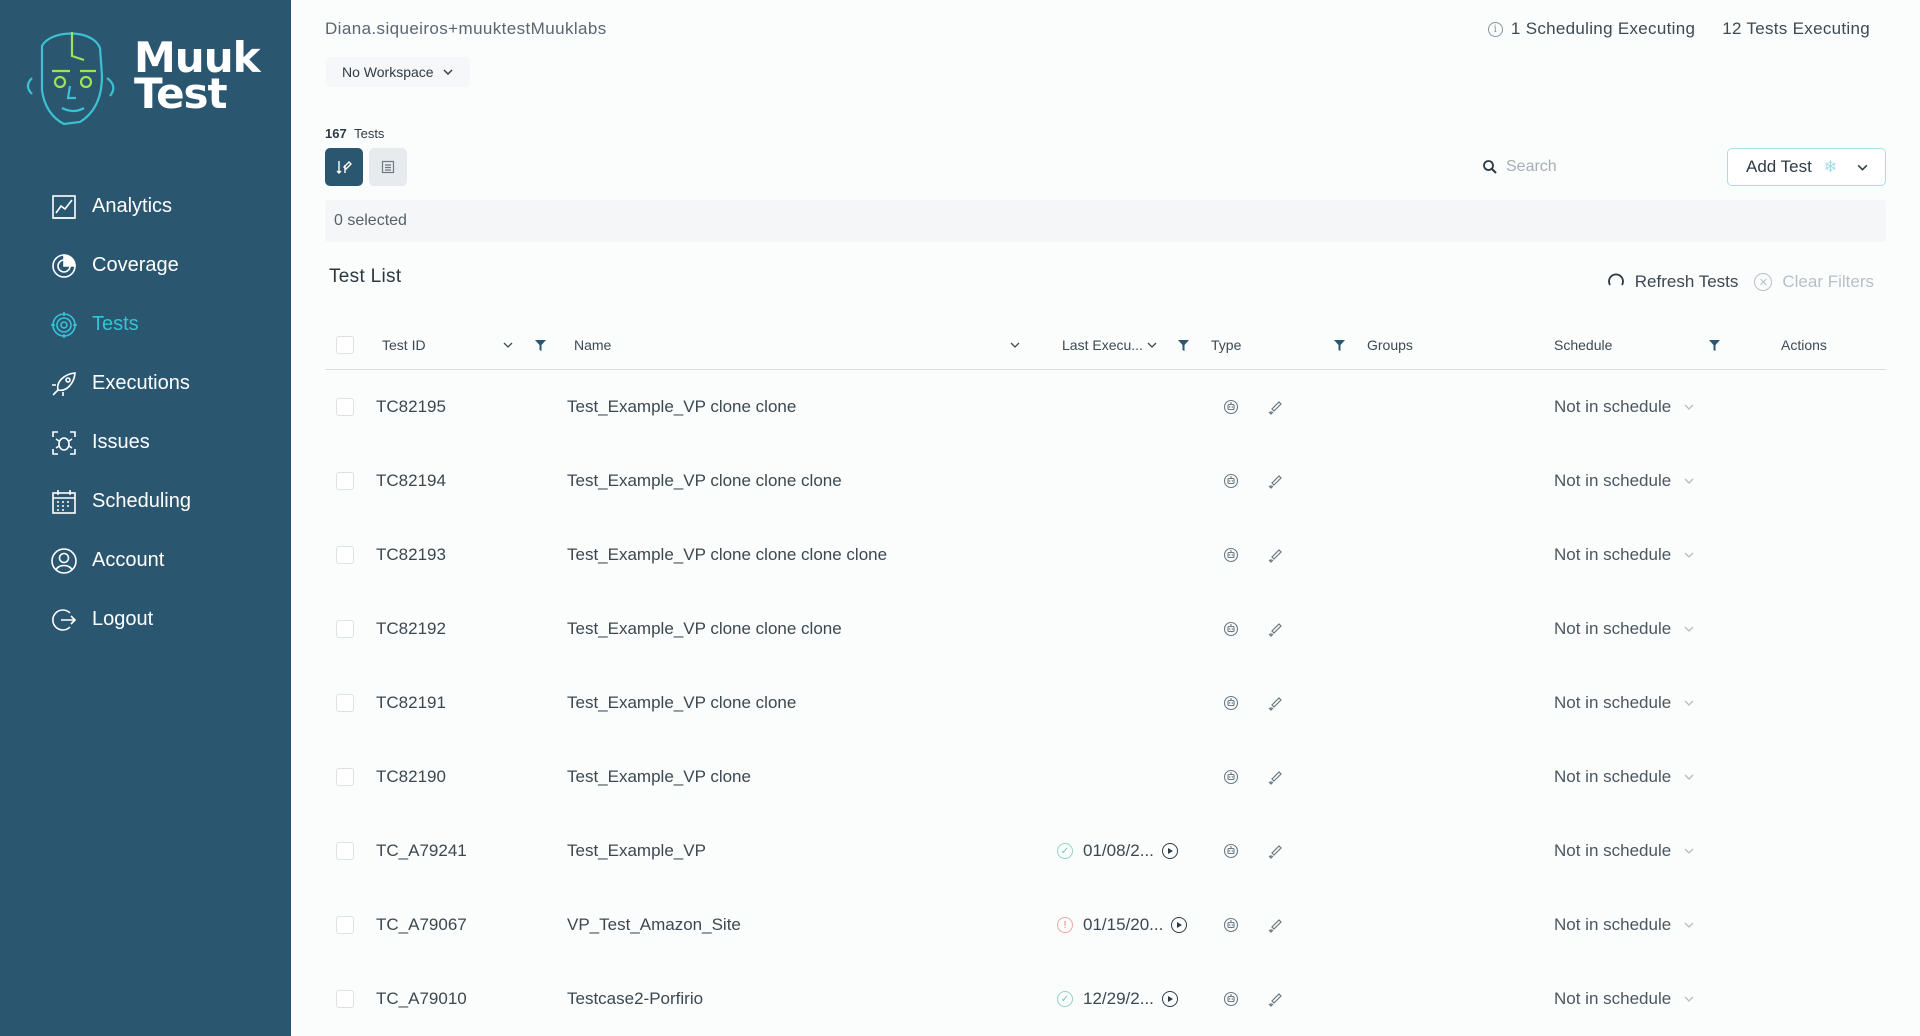 This screenshot has height=1036, width=1920. I want to click on sidebar-item-logout: Logout, so click(145, 619).